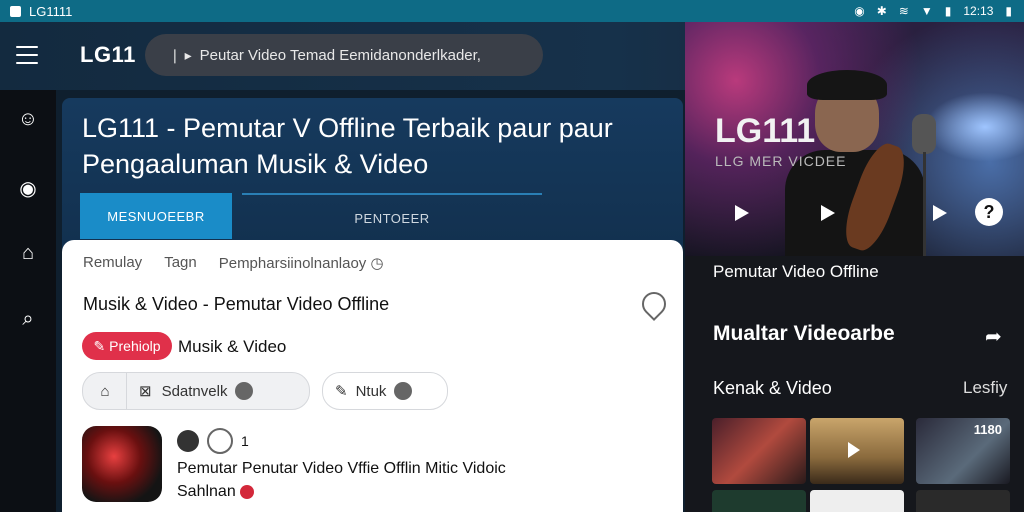 The image size is (1024, 512). I want to click on media-actions: 1, so click(213, 441).